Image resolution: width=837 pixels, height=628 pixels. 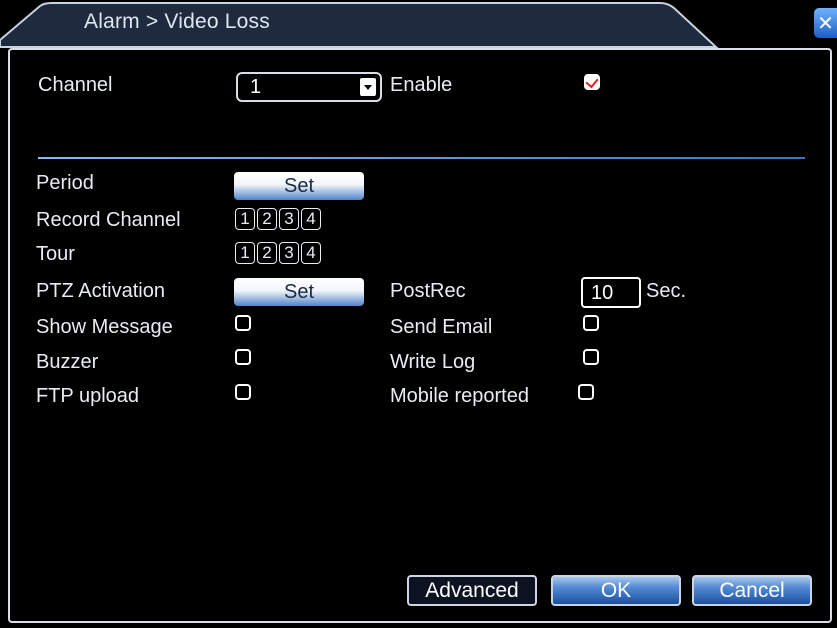 I want to click on close-icon: ✕, so click(x=825, y=23).